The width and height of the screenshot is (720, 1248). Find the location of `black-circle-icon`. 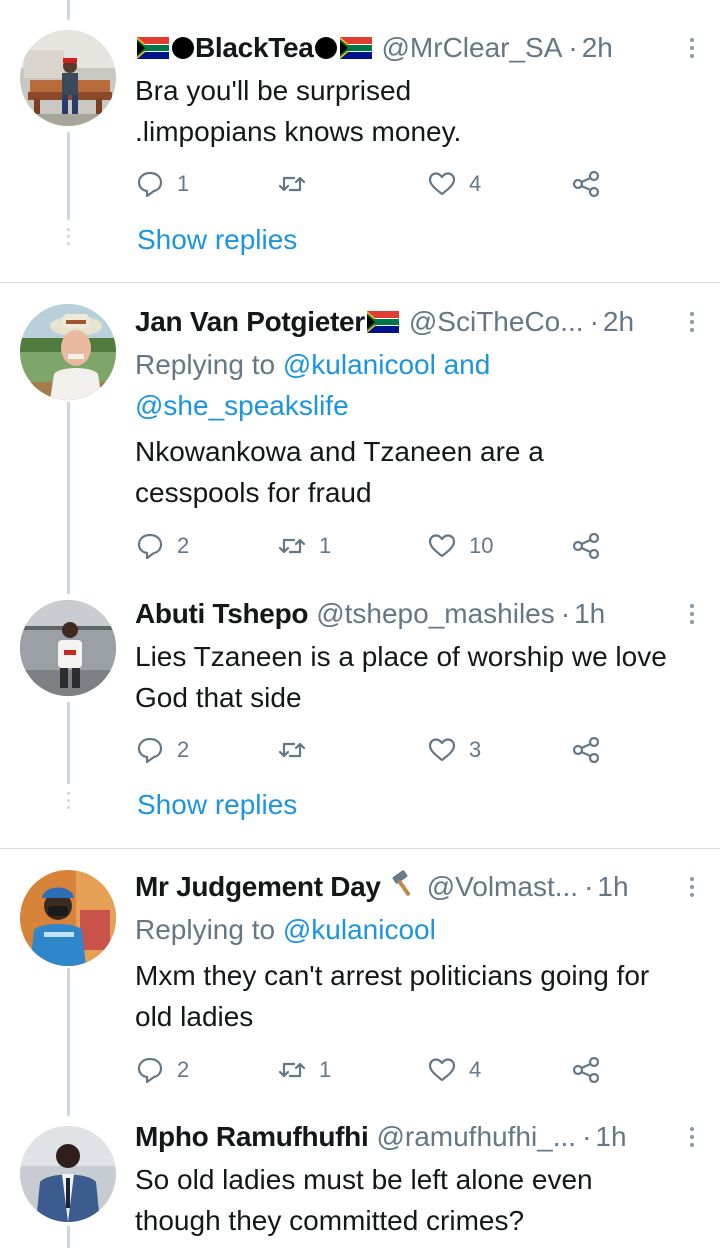

black-circle-icon is located at coordinates (325, 48).